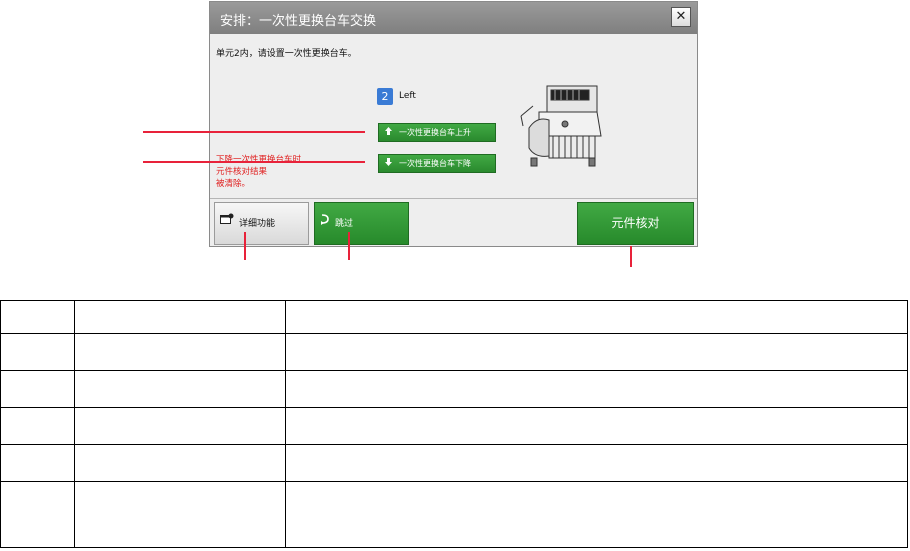  What do you see at coordinates (453, 198) in the screenshot?
I see `button-bar-divider` at bounding box center [453, 198].